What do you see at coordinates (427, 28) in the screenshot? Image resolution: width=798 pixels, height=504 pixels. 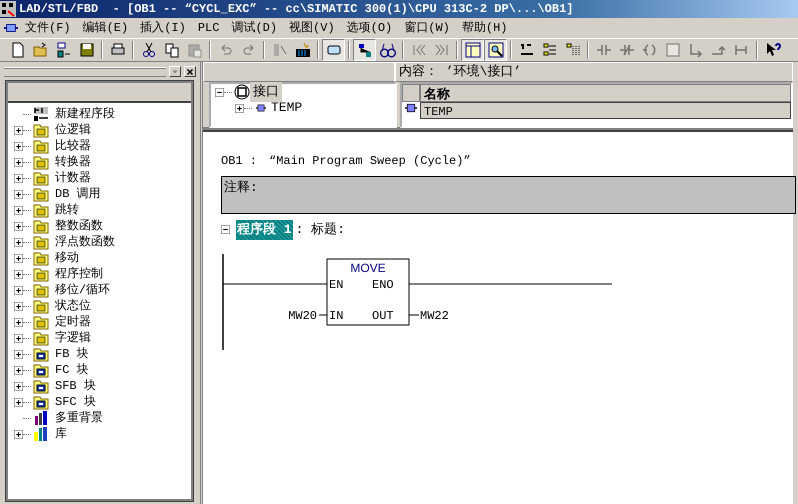 I see `menu-item: 窗口(W)` at bounding box center [427, 28].